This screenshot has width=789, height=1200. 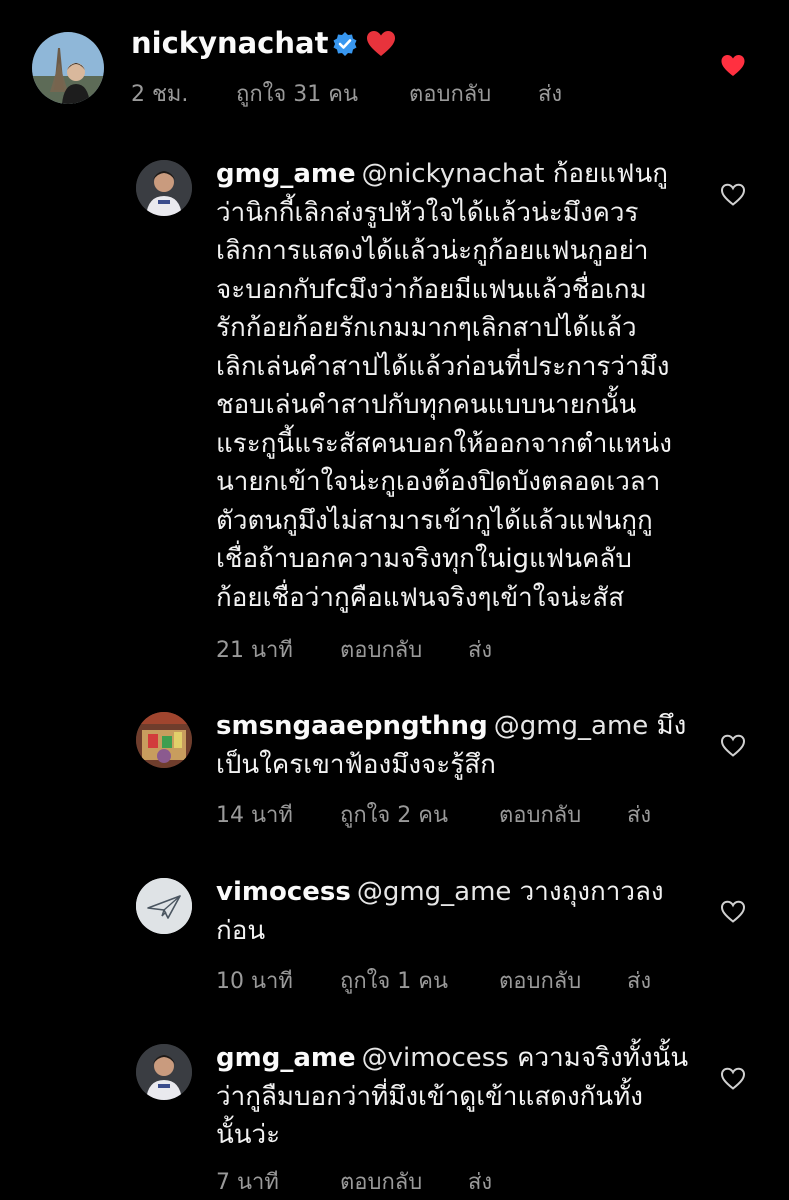 I want to click on paper-plane-avatar-icon, so click(x=164, y=906).